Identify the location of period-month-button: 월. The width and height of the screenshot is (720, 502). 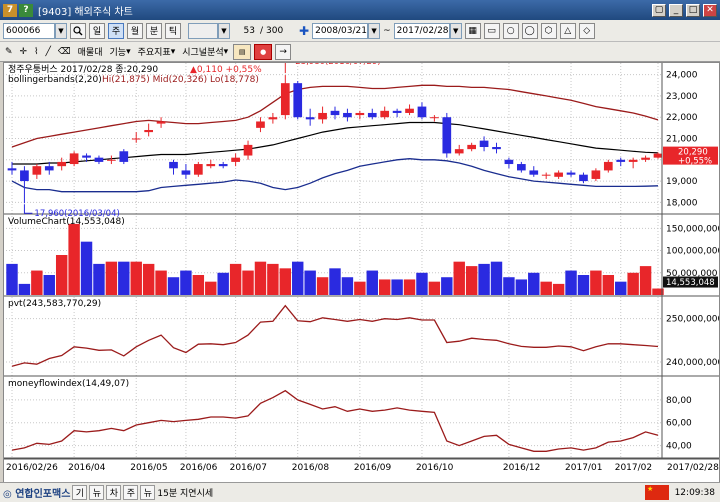
(135, 30).